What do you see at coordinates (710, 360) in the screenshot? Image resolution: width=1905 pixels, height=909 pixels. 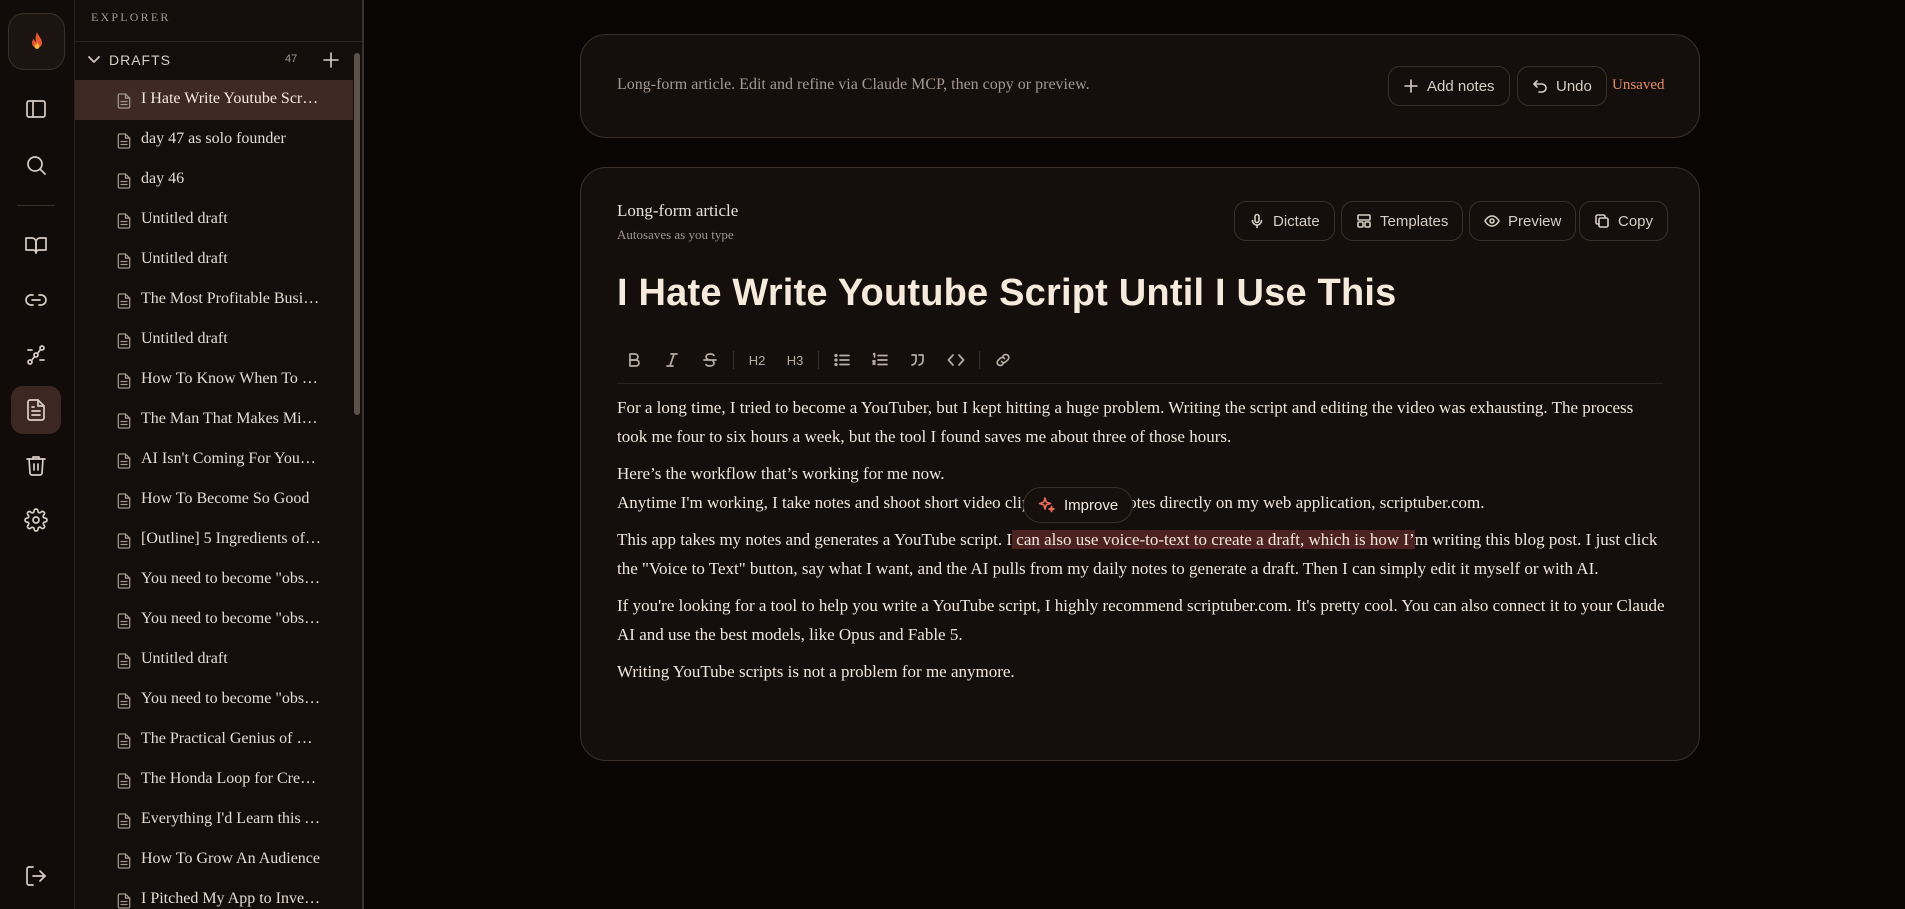 I see `strikethrough-button` at bounding box center [710, 360].